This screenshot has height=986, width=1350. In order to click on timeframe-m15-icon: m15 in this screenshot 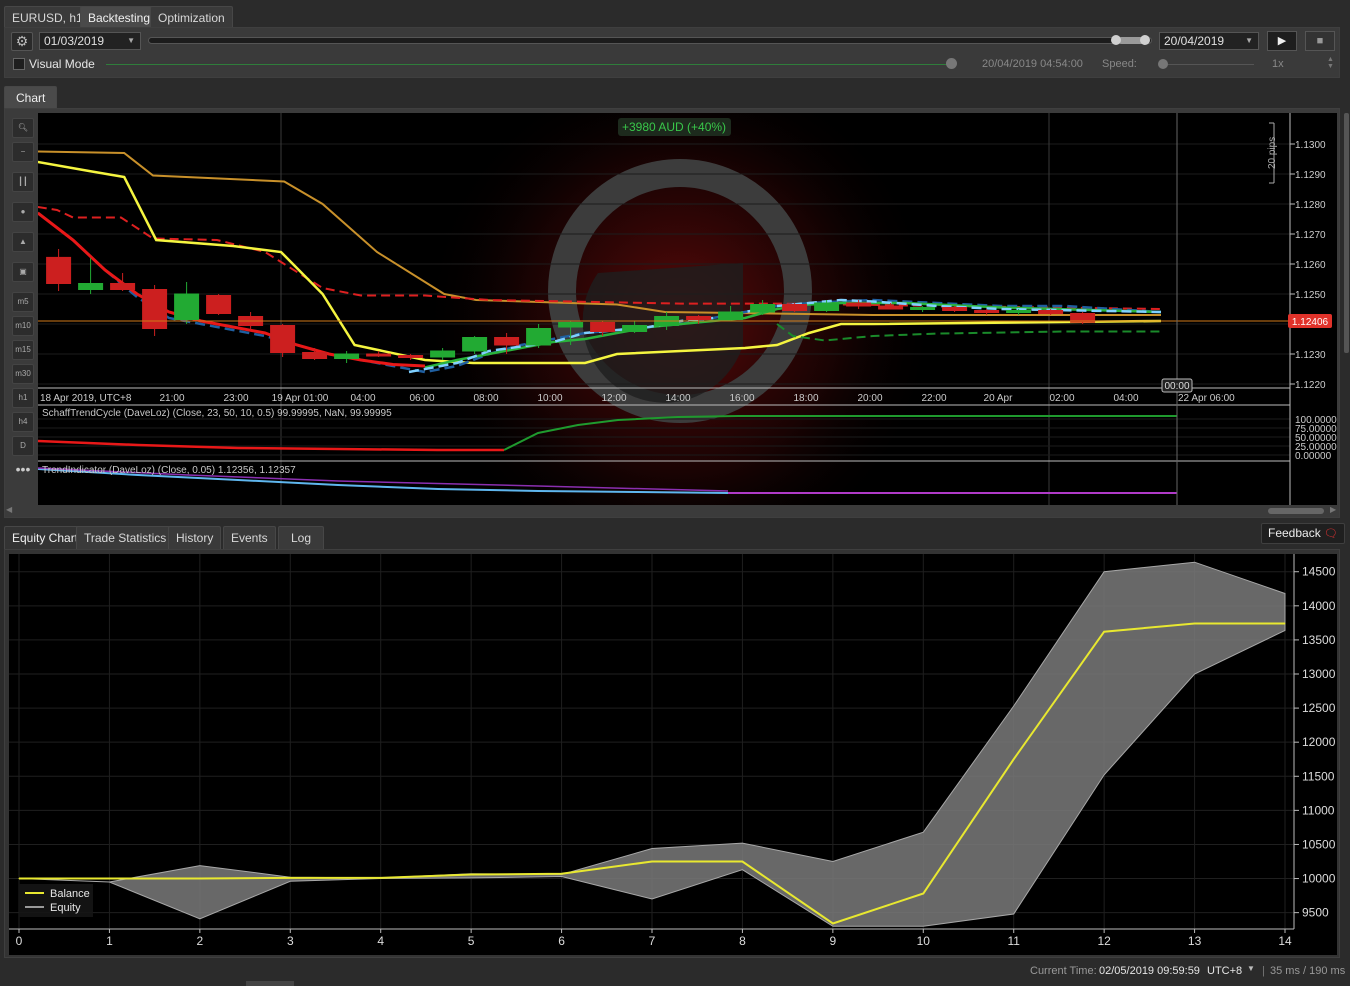, I will do `click(23, 350)`.